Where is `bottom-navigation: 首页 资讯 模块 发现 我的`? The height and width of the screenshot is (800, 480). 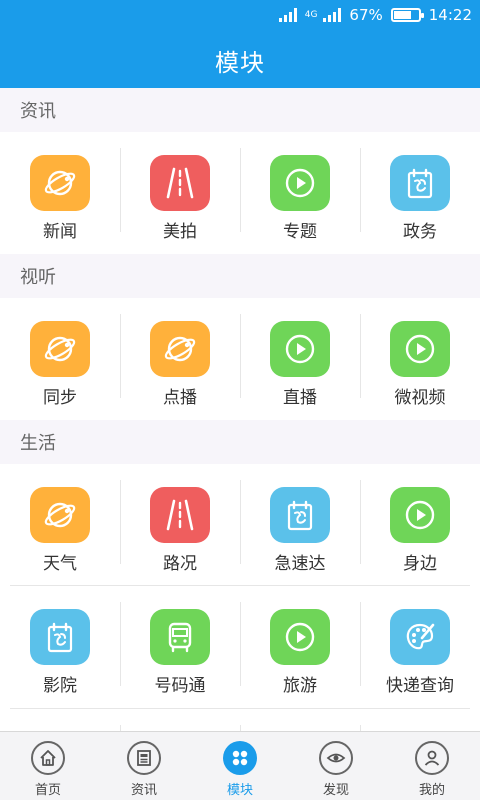 bottom-navigation: 首页 资讯 模块 发现 我的 is located at coordinates (240, 765).